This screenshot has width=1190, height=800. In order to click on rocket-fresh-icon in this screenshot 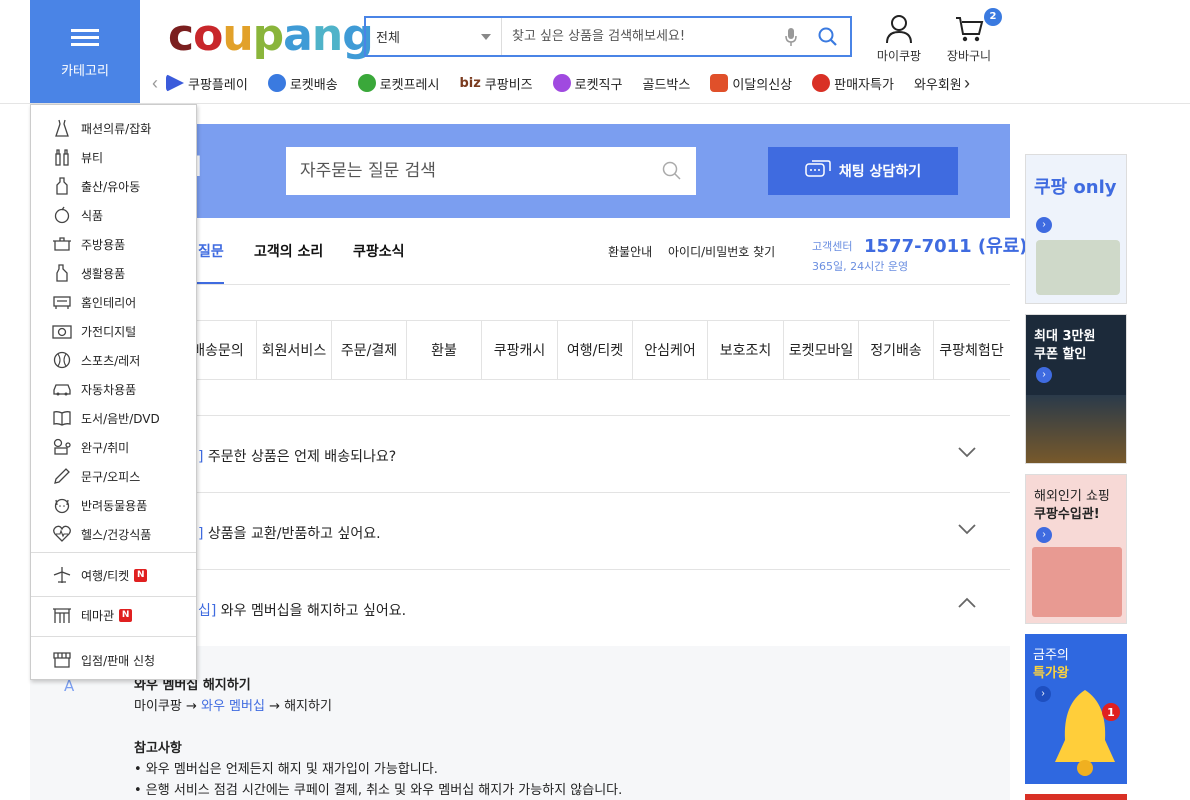, I will do `click(366, 83)`.